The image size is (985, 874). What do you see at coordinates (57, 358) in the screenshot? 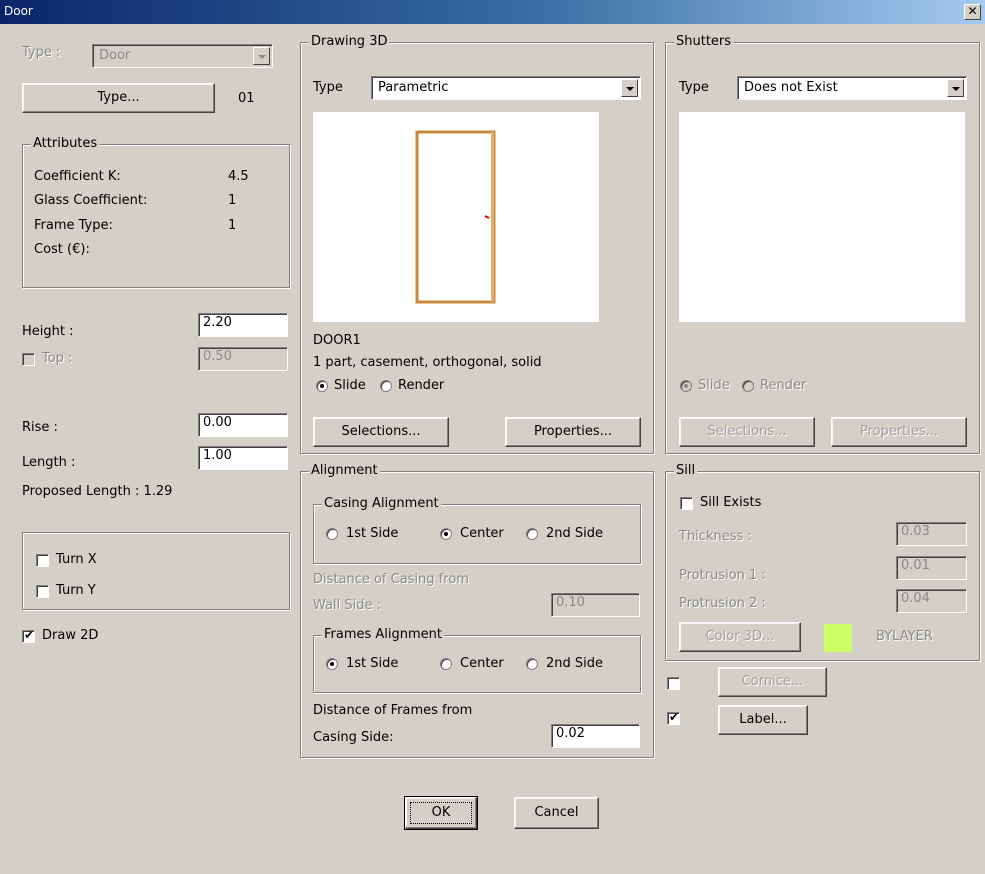
I see `top-label: Top :` at bounding box center [57, 358].